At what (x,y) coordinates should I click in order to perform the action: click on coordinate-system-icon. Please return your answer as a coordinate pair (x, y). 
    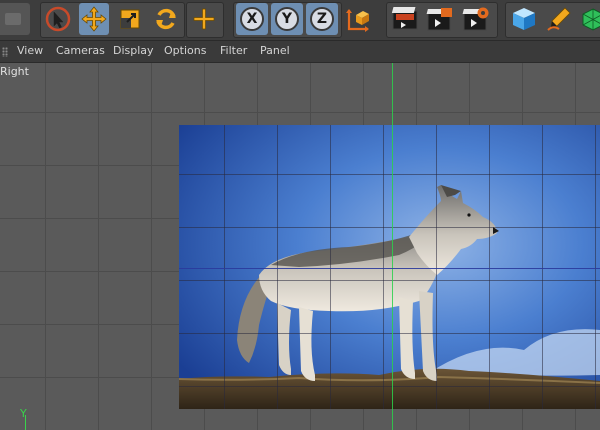
    Looking at the image, I should click on (358, 19).